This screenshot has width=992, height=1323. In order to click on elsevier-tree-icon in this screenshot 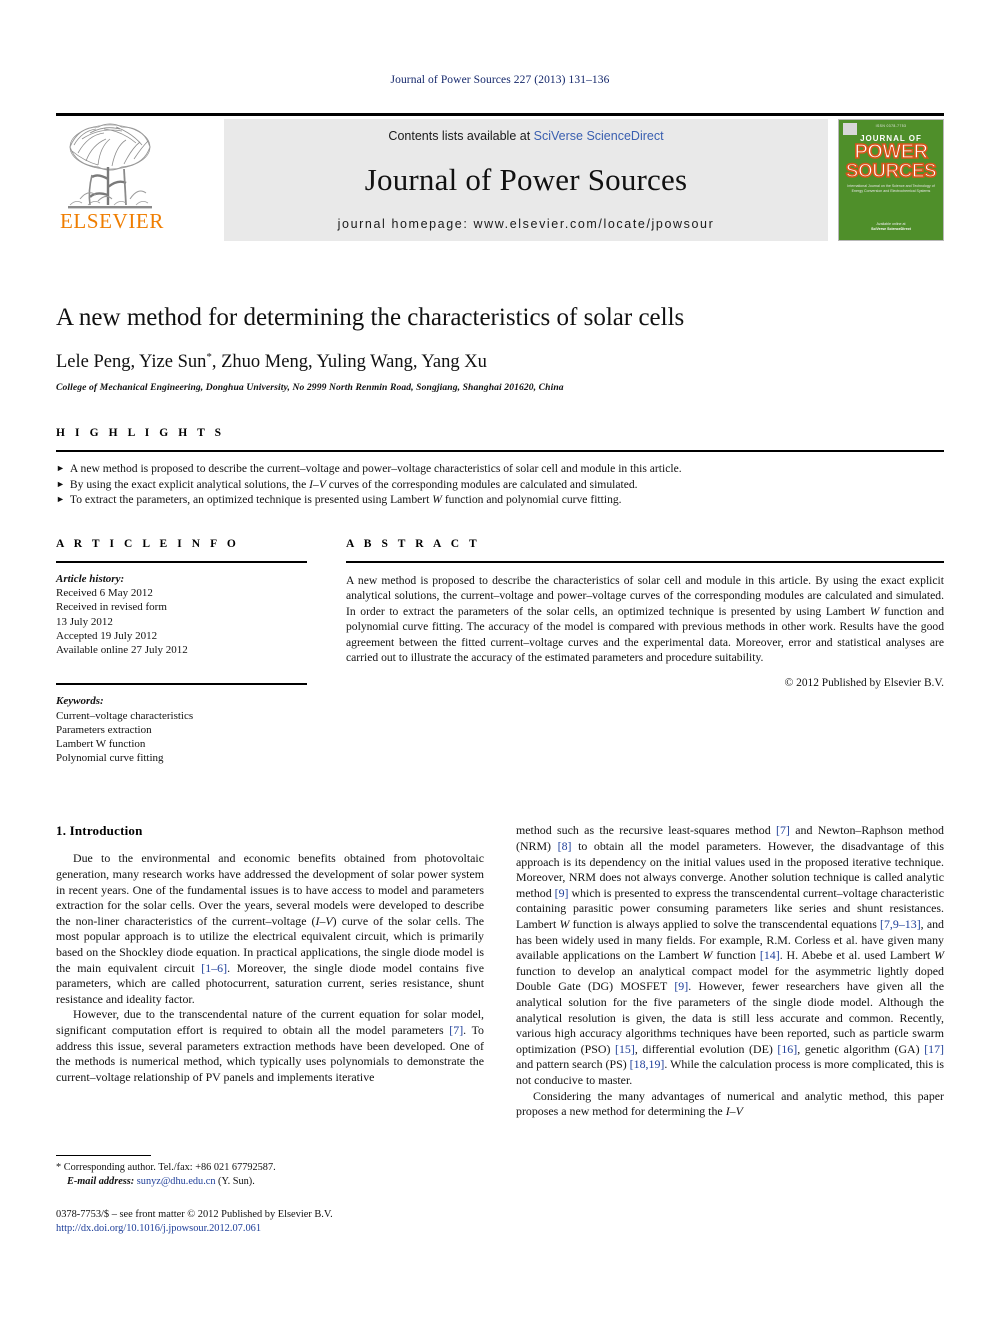, I will do `click(110, 166)`.